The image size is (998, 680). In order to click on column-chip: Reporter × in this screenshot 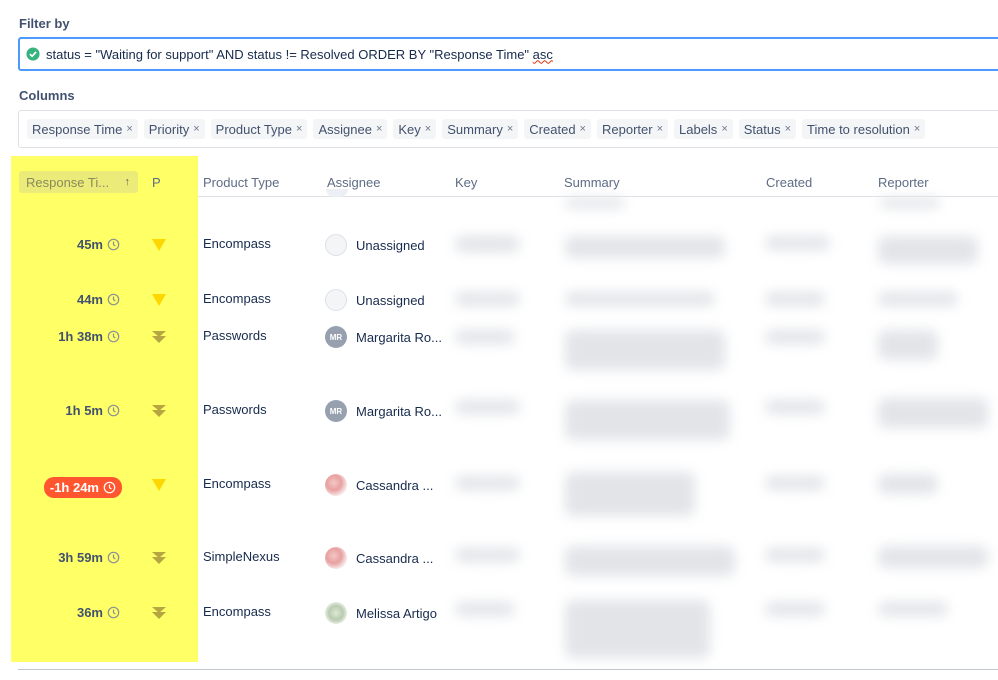, I will do `click(632, 129)`.